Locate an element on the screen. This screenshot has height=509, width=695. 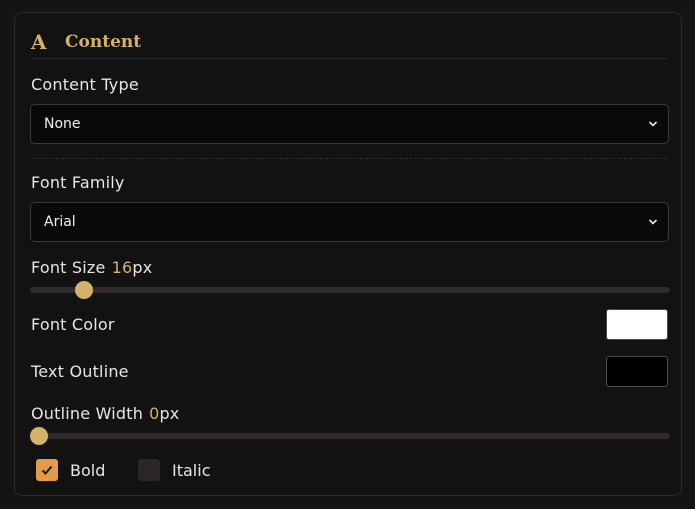
font-family-value: Arial is located at coordinates (60, 222).